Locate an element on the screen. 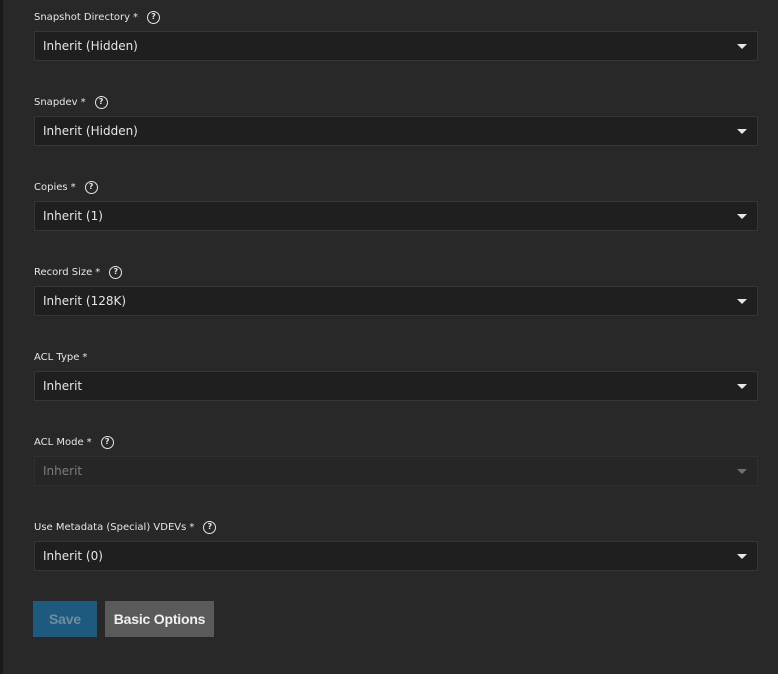  field-label: Copies * ? is located at coordinates (396, 187).